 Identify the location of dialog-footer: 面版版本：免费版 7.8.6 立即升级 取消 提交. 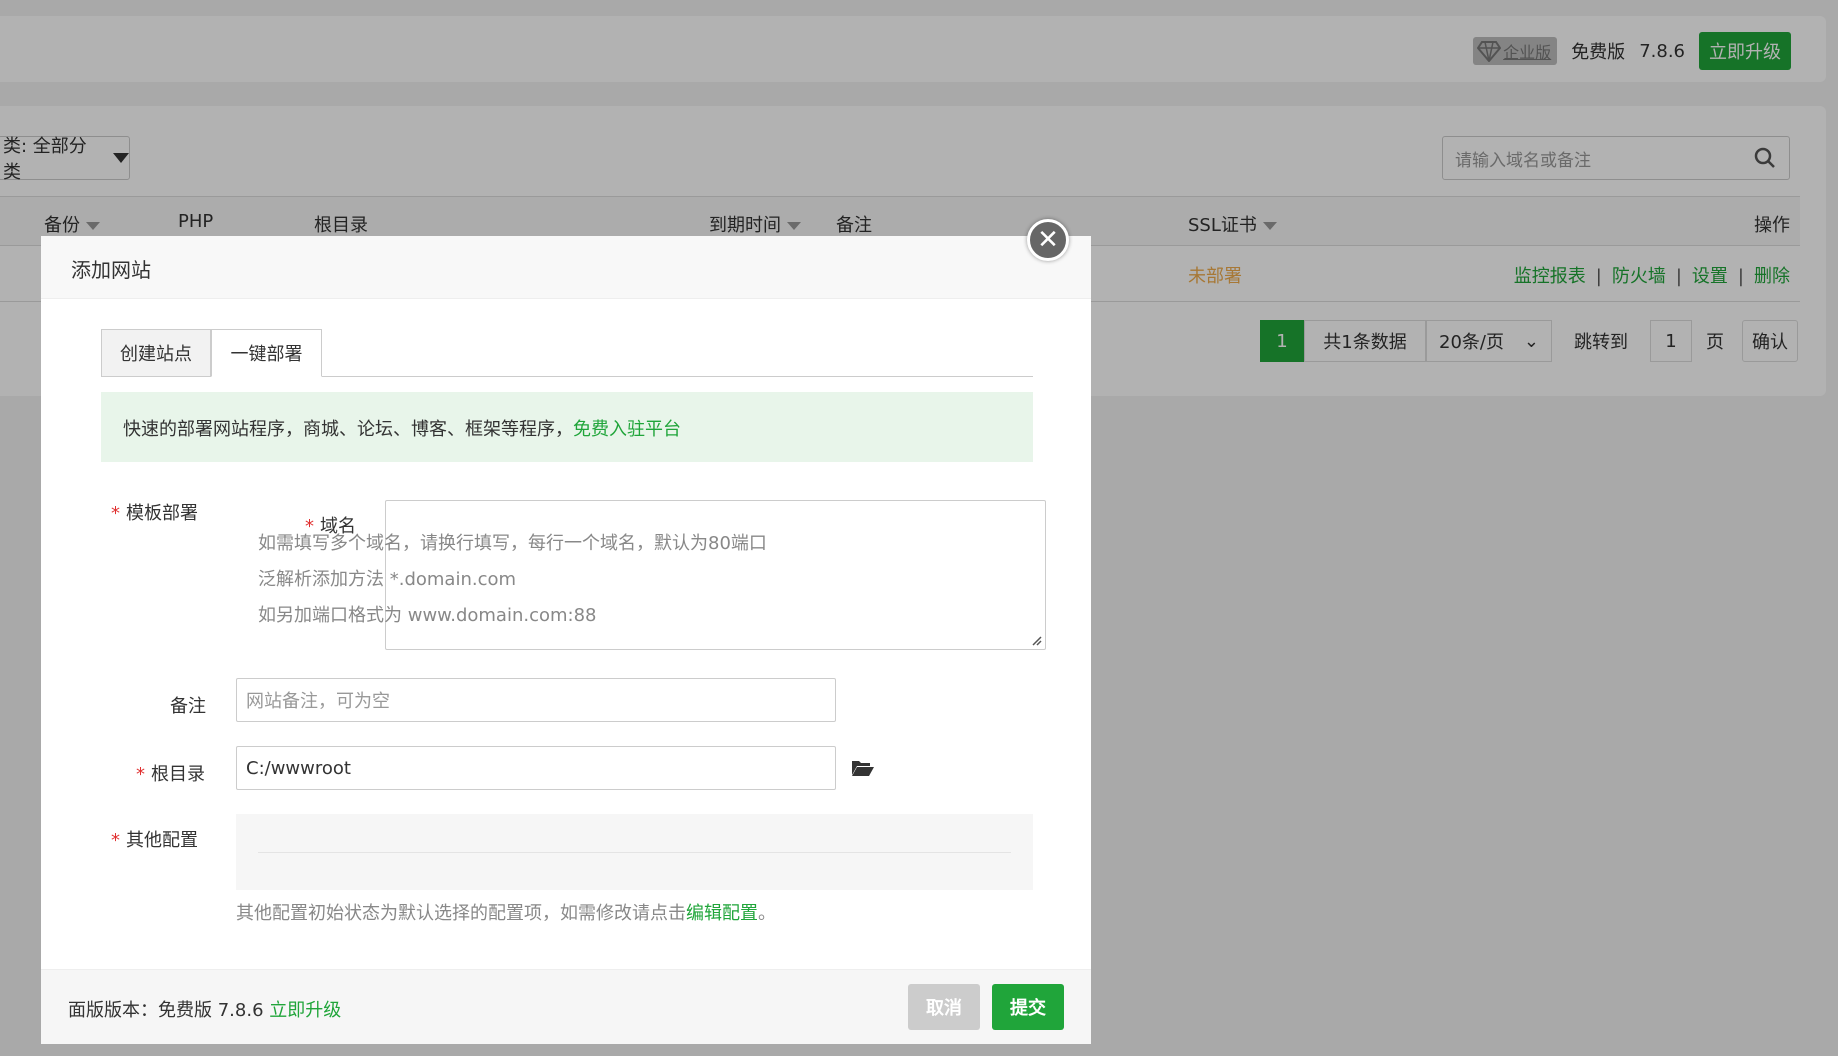
(566, 1006).